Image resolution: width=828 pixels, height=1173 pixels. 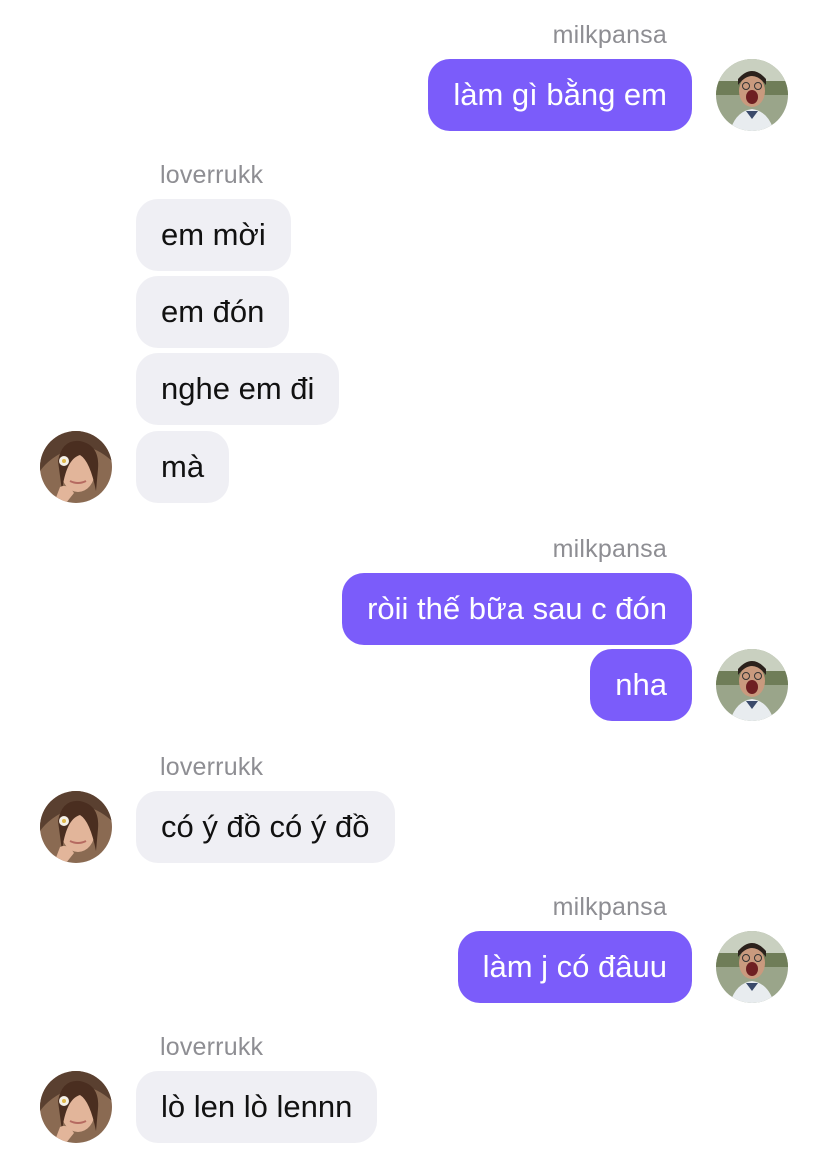 What do you see at coordinates (641, 685) in the screenshot?
I see `message-bubble-outgoing: nha` at bounding box center [641, 685].